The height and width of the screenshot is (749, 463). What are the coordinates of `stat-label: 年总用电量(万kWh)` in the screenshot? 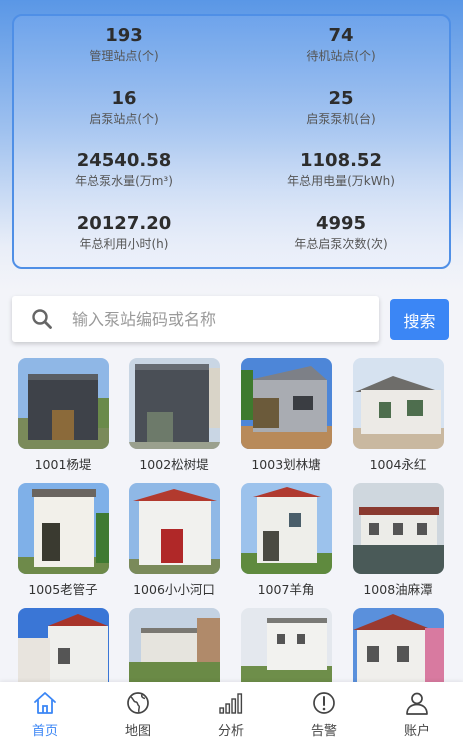 It's located at (341, 181).